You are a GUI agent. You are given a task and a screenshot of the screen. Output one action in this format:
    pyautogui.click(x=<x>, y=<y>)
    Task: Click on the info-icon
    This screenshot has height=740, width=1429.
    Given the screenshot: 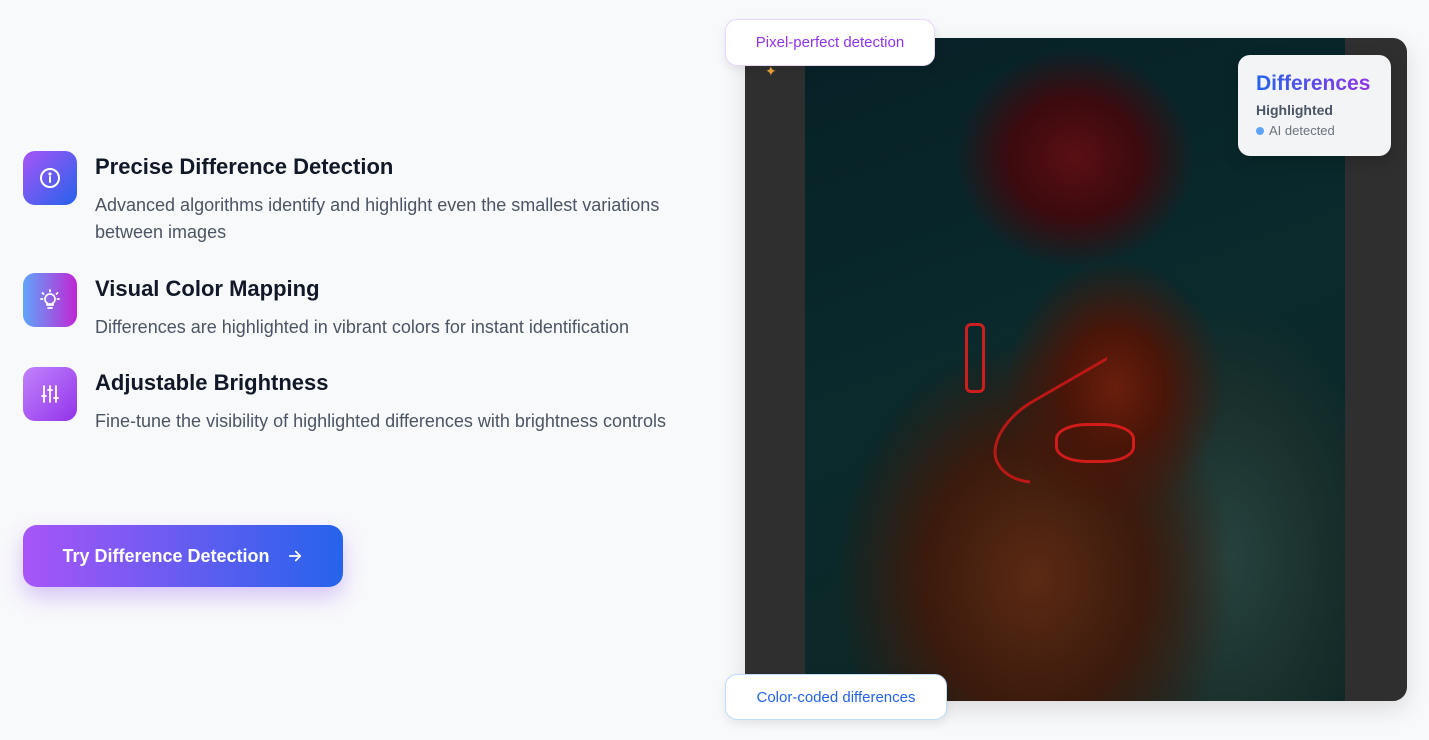 What is the action you would take?
    pyautogui.click(x=50, y=178)
    